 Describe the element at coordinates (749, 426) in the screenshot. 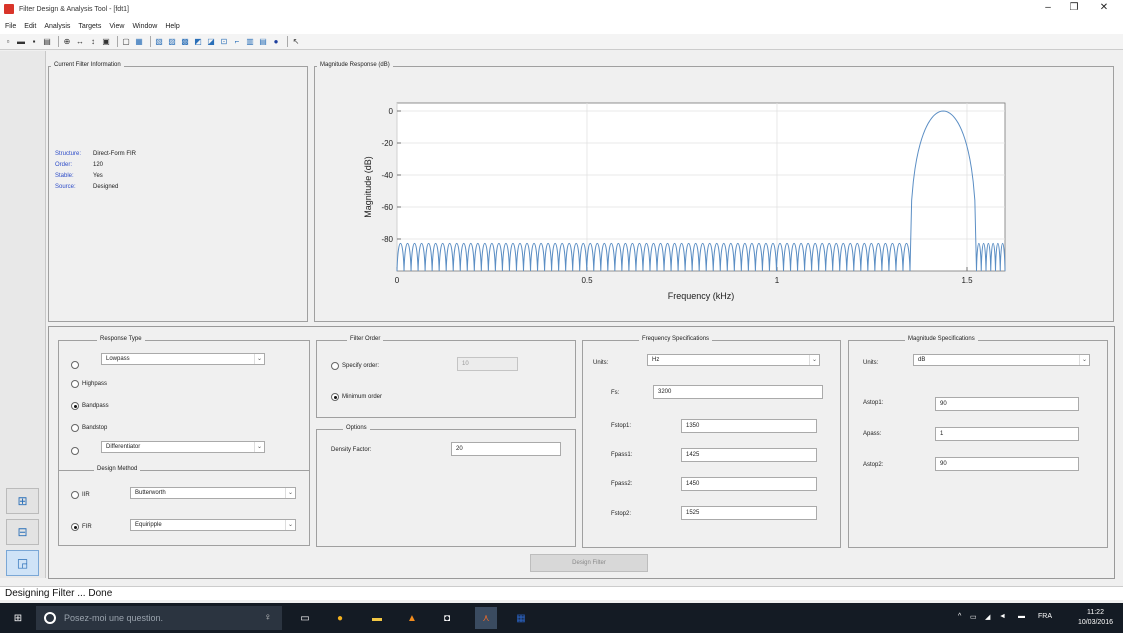

I see `fstop1-input: 1350` at that location.